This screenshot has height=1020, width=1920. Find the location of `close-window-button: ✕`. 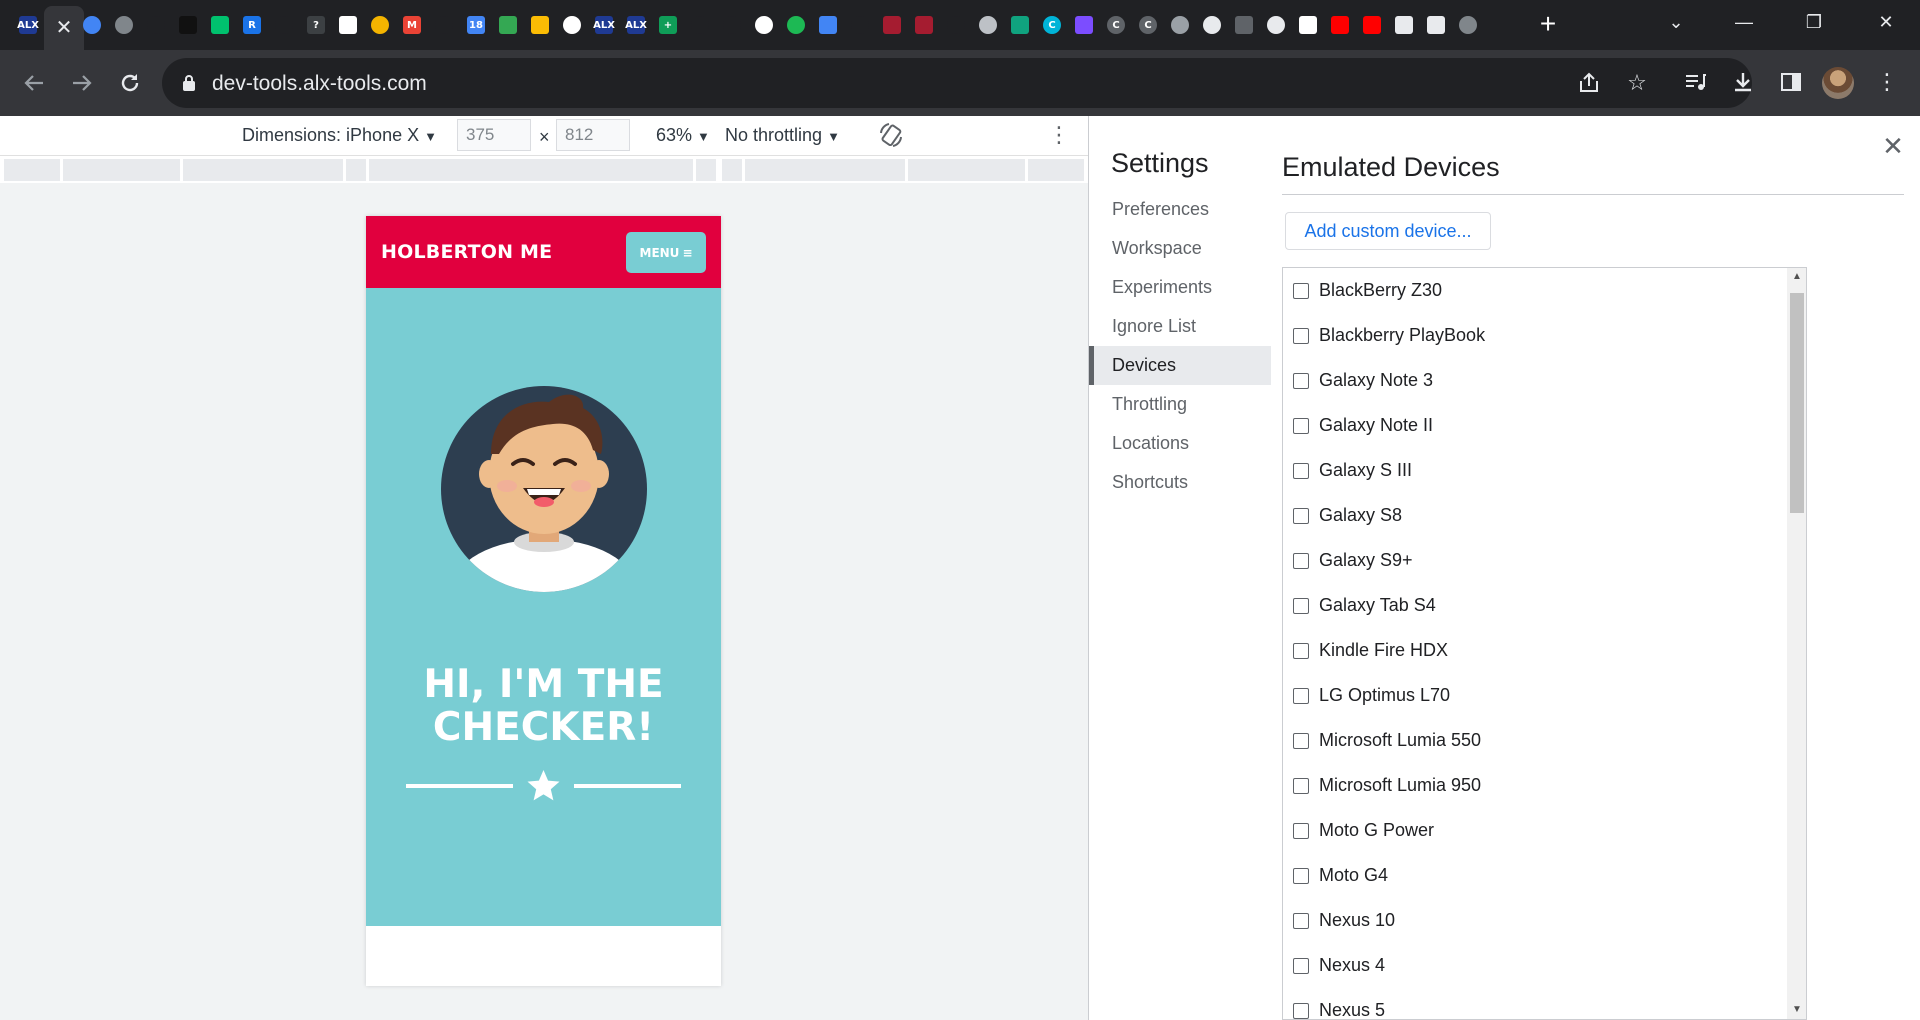

close-window-button: ✕ is located at coordinates (1886, 22).